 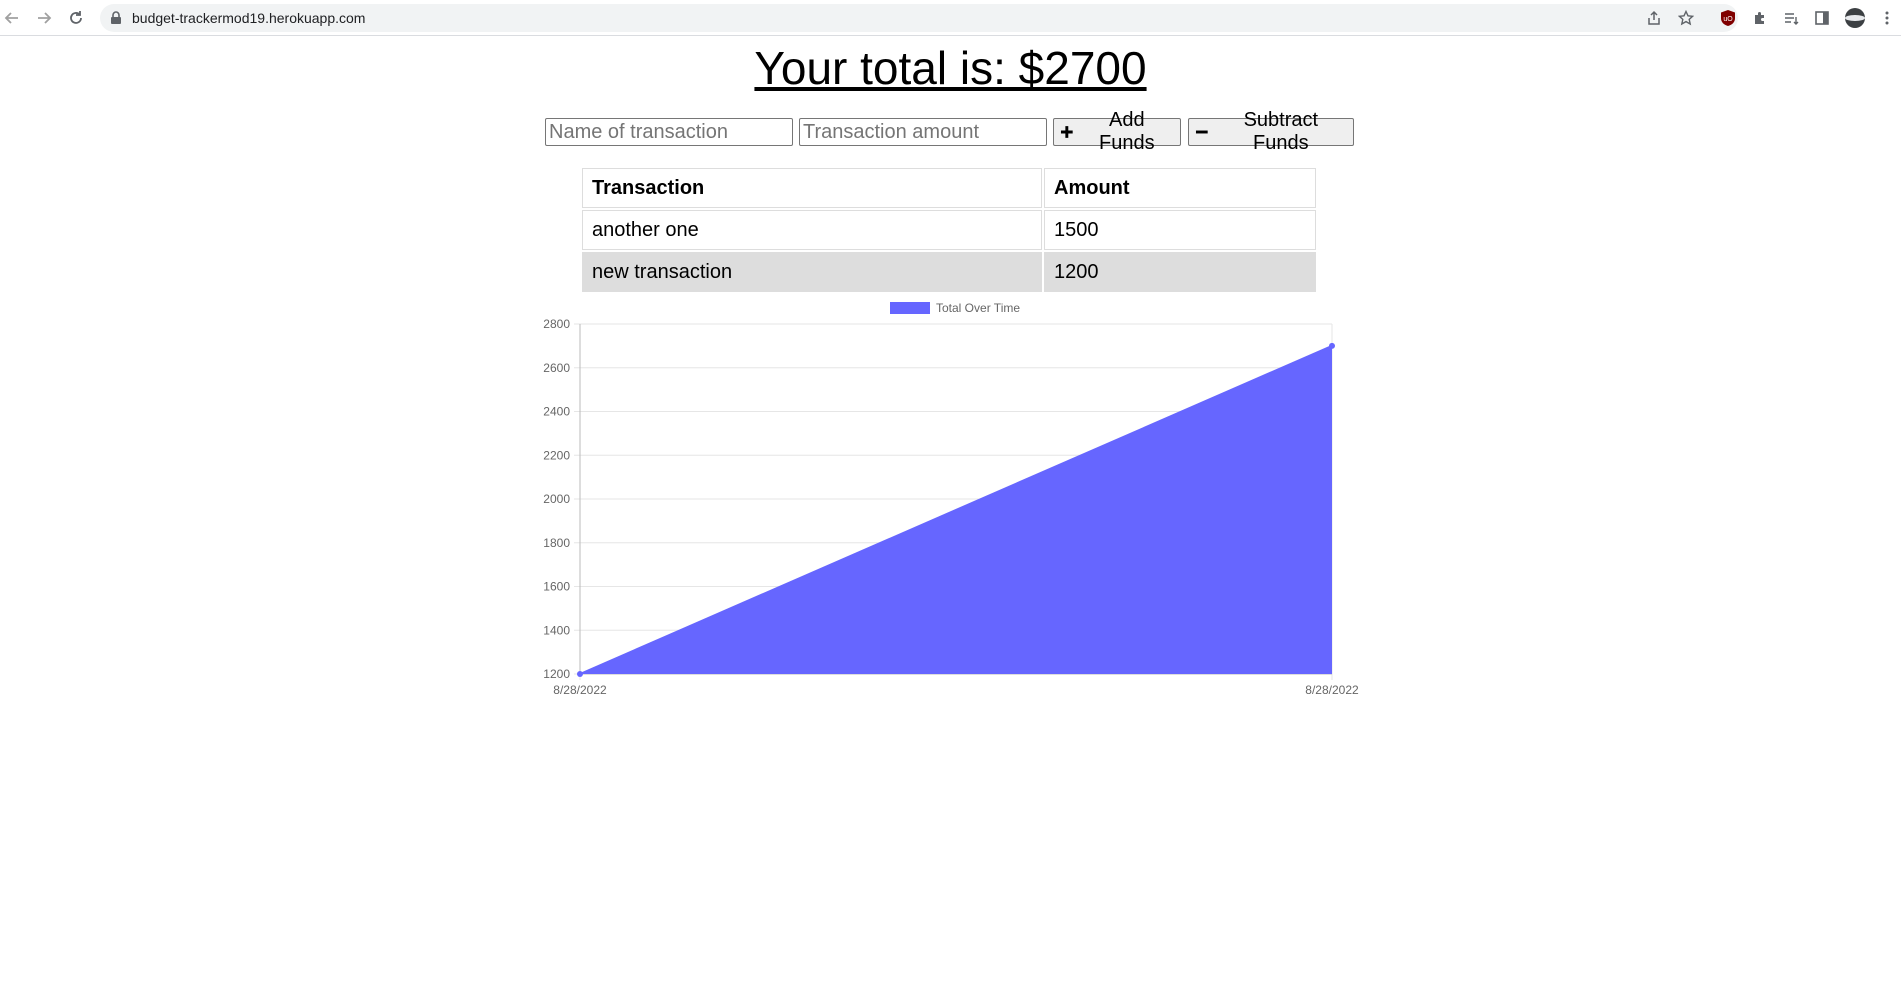 I want to click on row-transaction-amount: 1500, so click(x=1180, y=230).